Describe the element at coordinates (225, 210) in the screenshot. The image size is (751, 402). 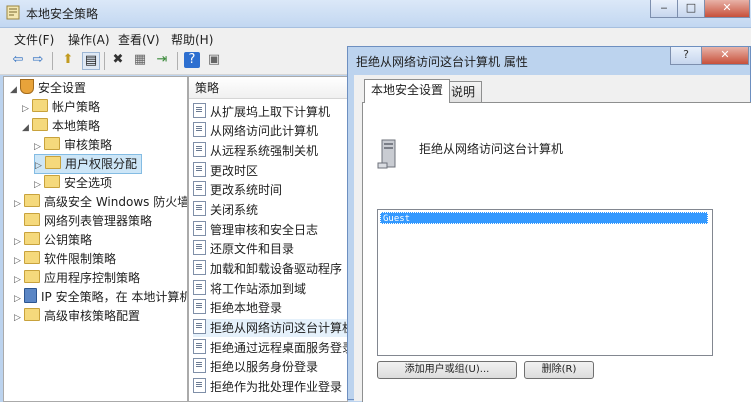
I see `list-item: 关闭系统` at that location.